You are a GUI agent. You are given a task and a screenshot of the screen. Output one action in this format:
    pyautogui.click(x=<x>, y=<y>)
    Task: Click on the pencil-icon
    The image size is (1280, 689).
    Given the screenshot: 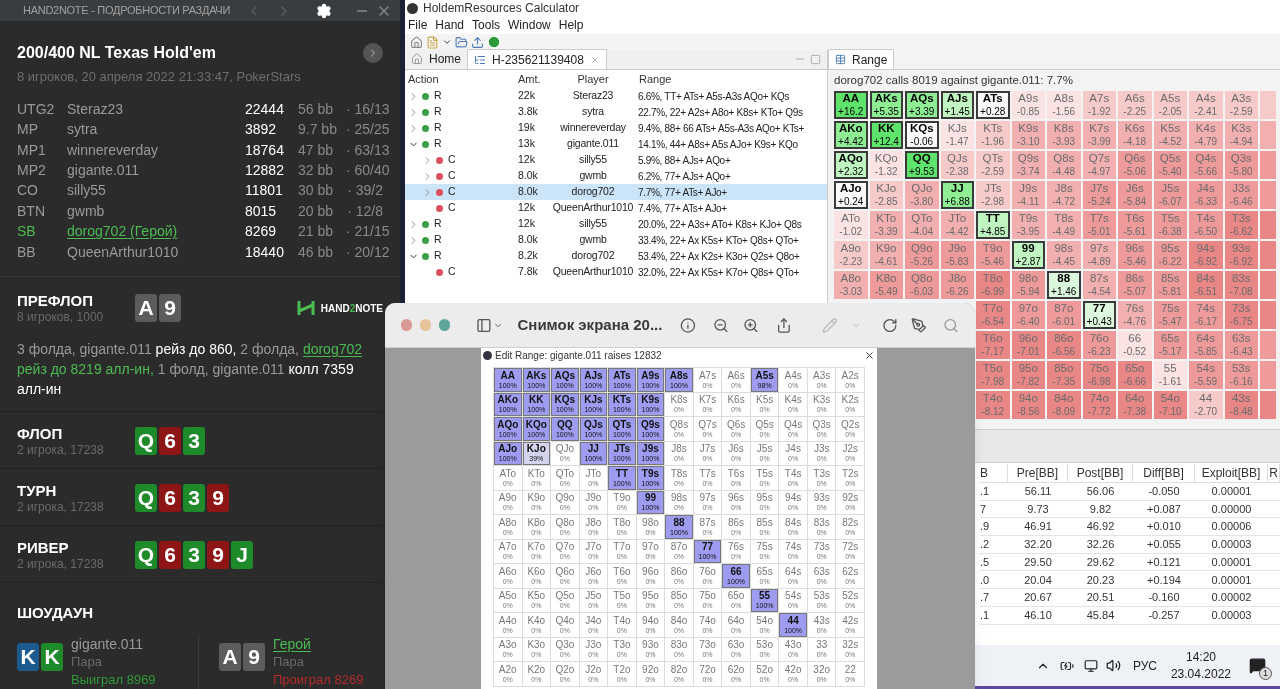 What is the action you would take?
    pyautogui.click(x=829, y=325)
    